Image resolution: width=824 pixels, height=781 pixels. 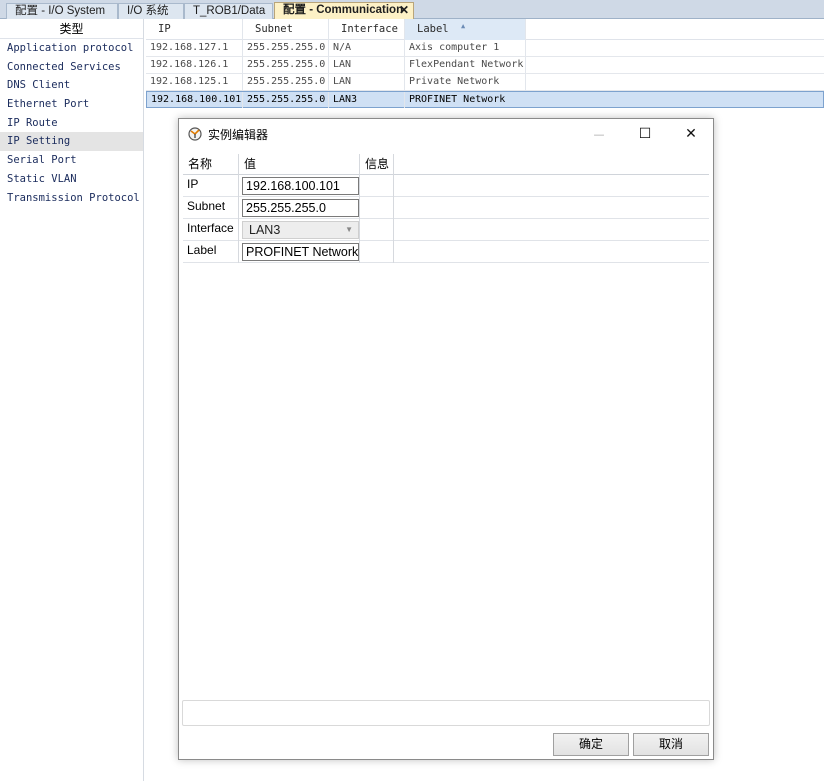 I want to click on type-item-static-vlan: Static VLAN, so click(x=71, y=179).